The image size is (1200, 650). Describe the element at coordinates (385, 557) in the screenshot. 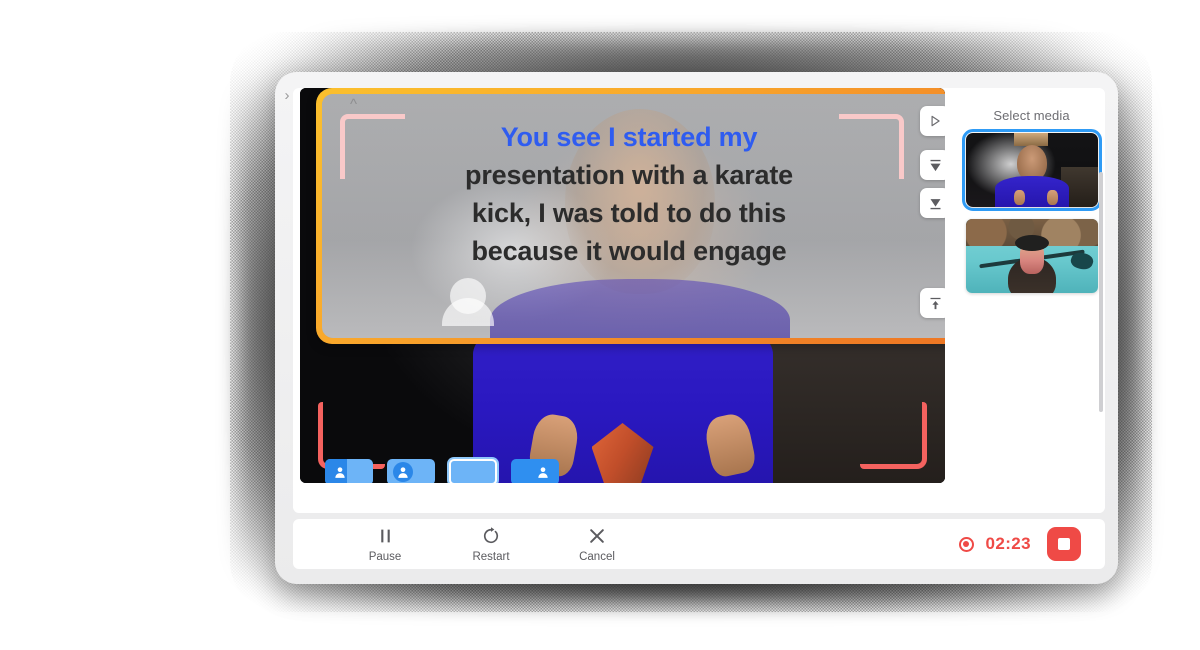

I see `pause-button-label: Pause` at that location.